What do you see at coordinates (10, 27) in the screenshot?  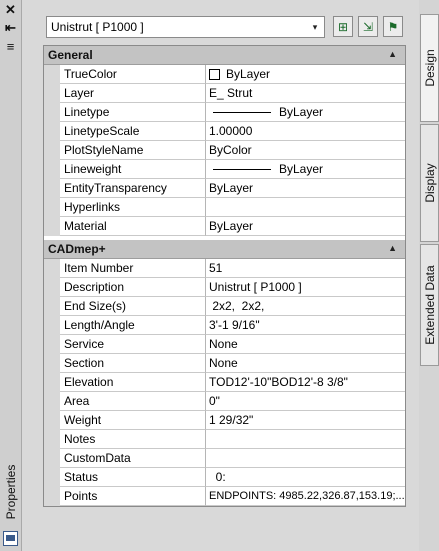 I see `autohide-icon: ⇤` at bounding box center [10, 27].